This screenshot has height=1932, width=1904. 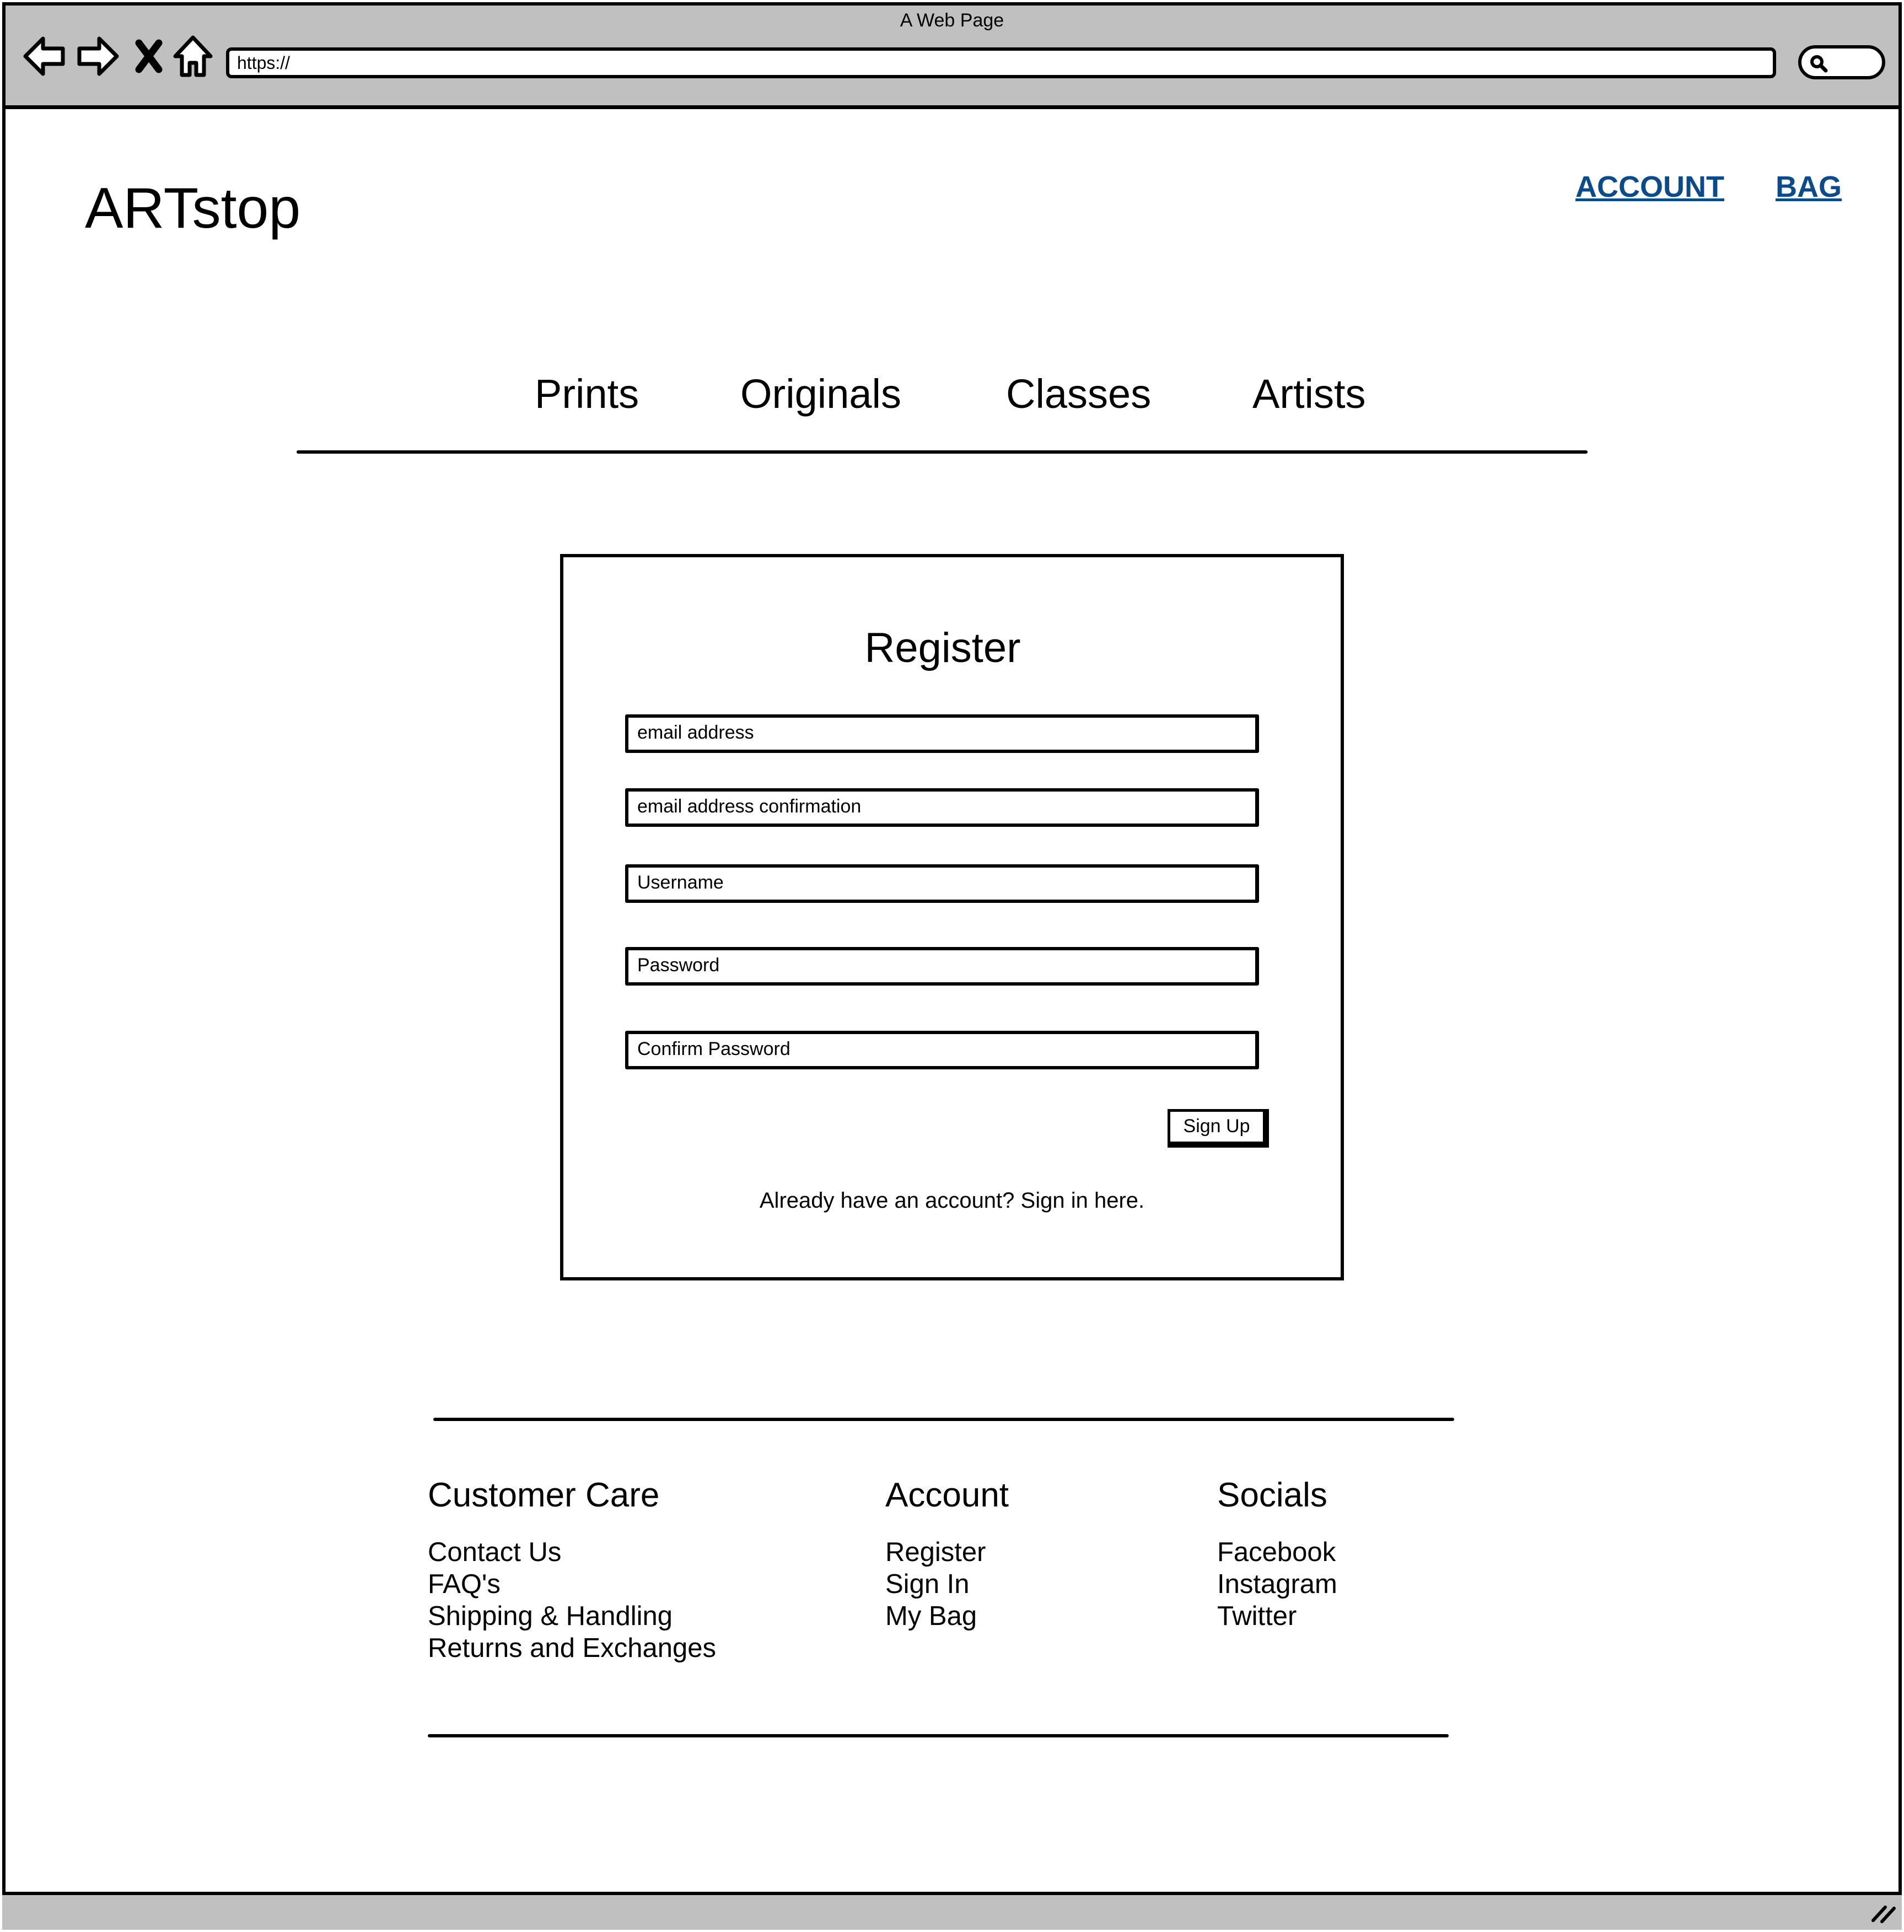 I want to click on footer-link-twitter: Twitter, so click(x=1257, y=1616).